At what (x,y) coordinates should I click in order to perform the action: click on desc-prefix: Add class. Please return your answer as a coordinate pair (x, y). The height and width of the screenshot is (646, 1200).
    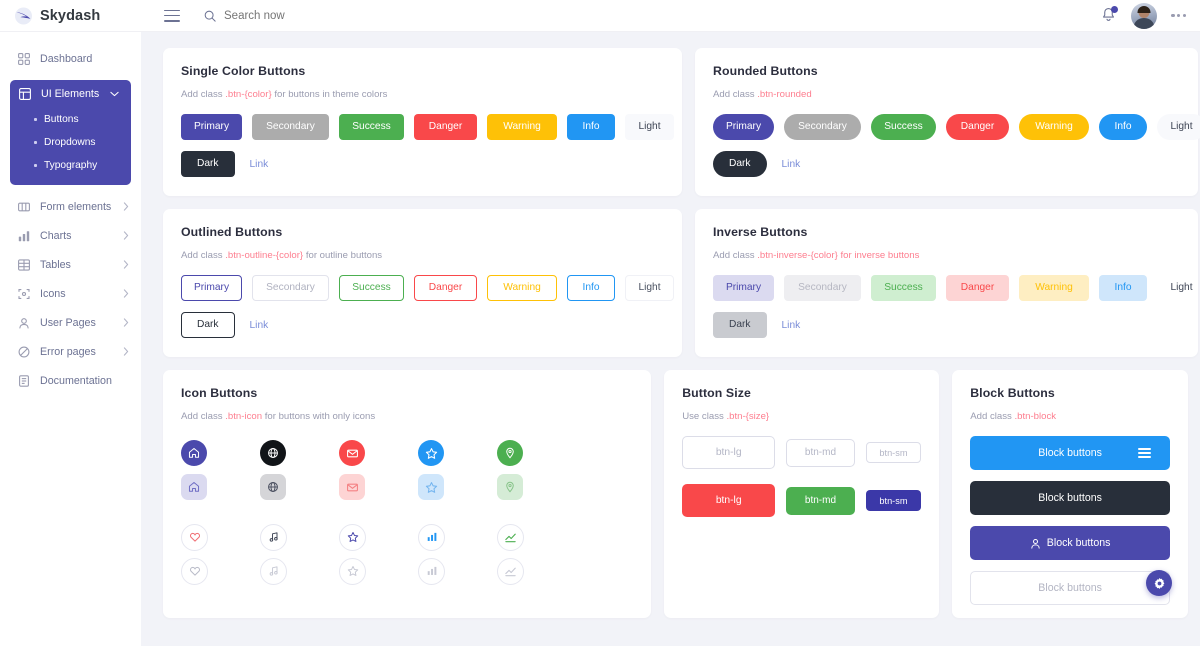
    Looking at the image, I should click on (734, 255).